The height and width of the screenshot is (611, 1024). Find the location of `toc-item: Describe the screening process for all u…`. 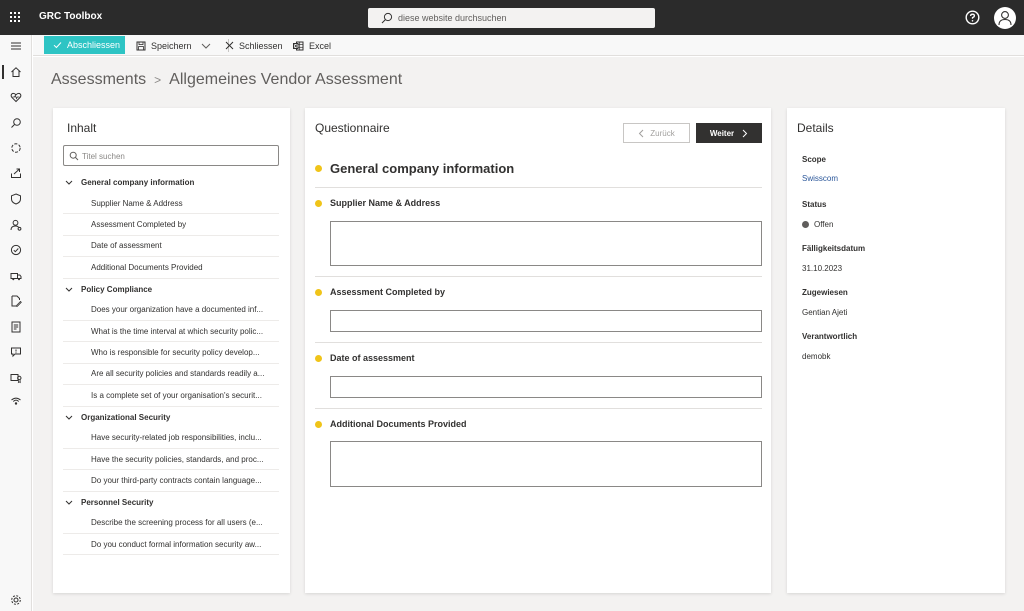

toc-item: Describe the screening process for all u… is located at coordinates (171, 524).